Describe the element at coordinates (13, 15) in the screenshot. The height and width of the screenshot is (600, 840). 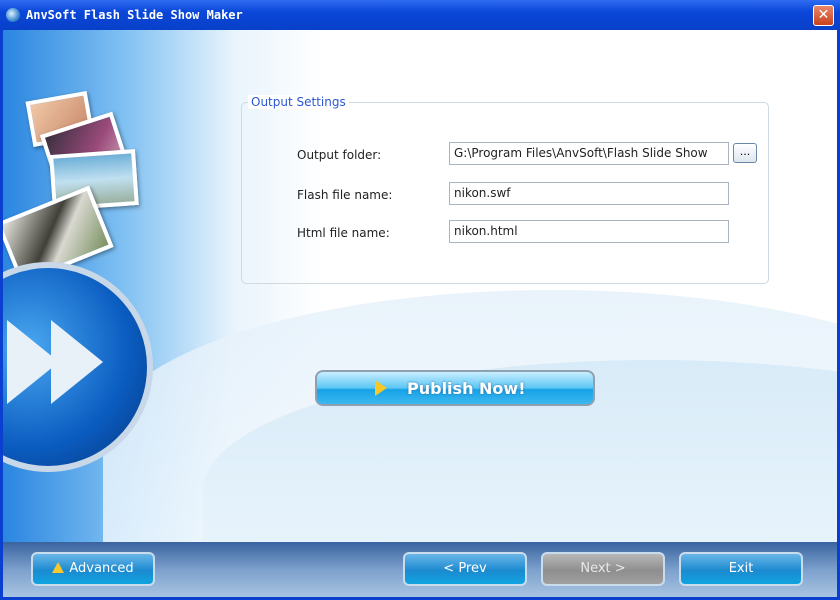
I see `app-icon` at that location.